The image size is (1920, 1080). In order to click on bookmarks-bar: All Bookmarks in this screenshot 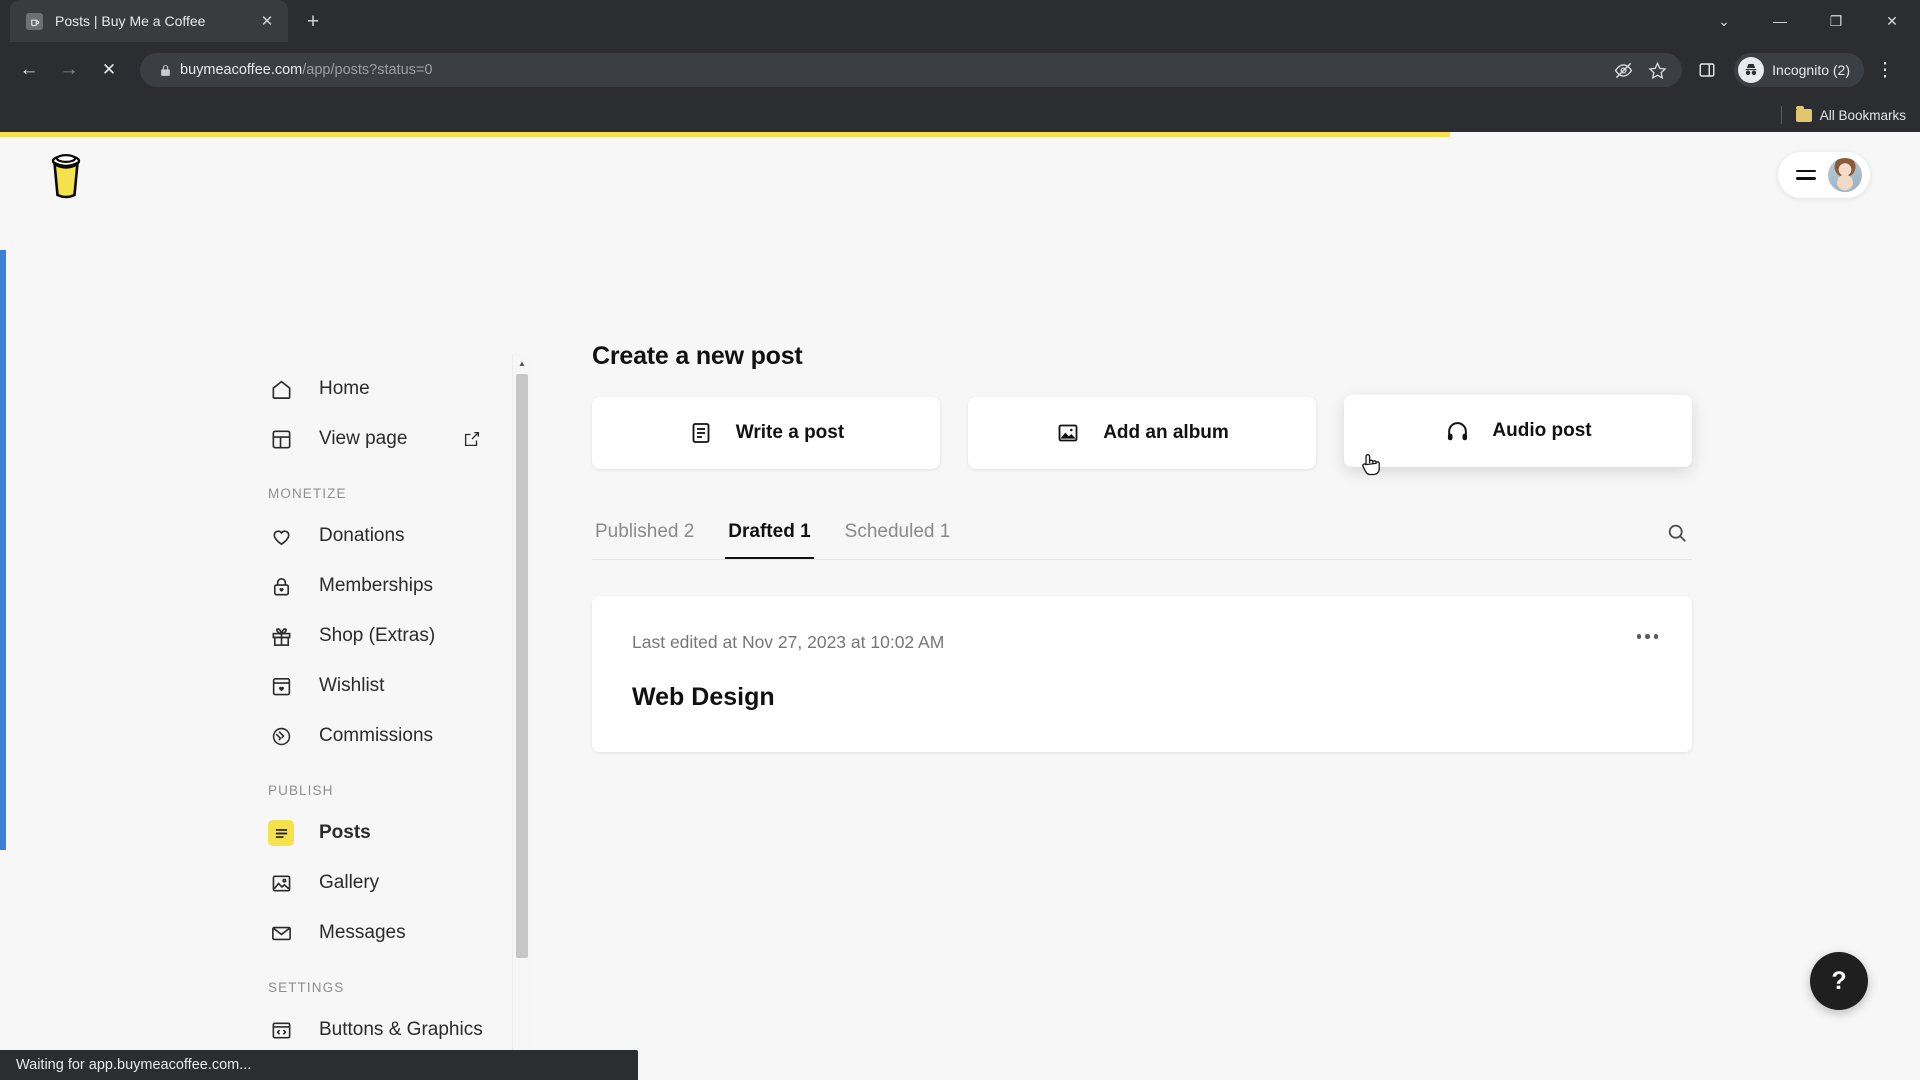, I will do `click(960, 115)`.